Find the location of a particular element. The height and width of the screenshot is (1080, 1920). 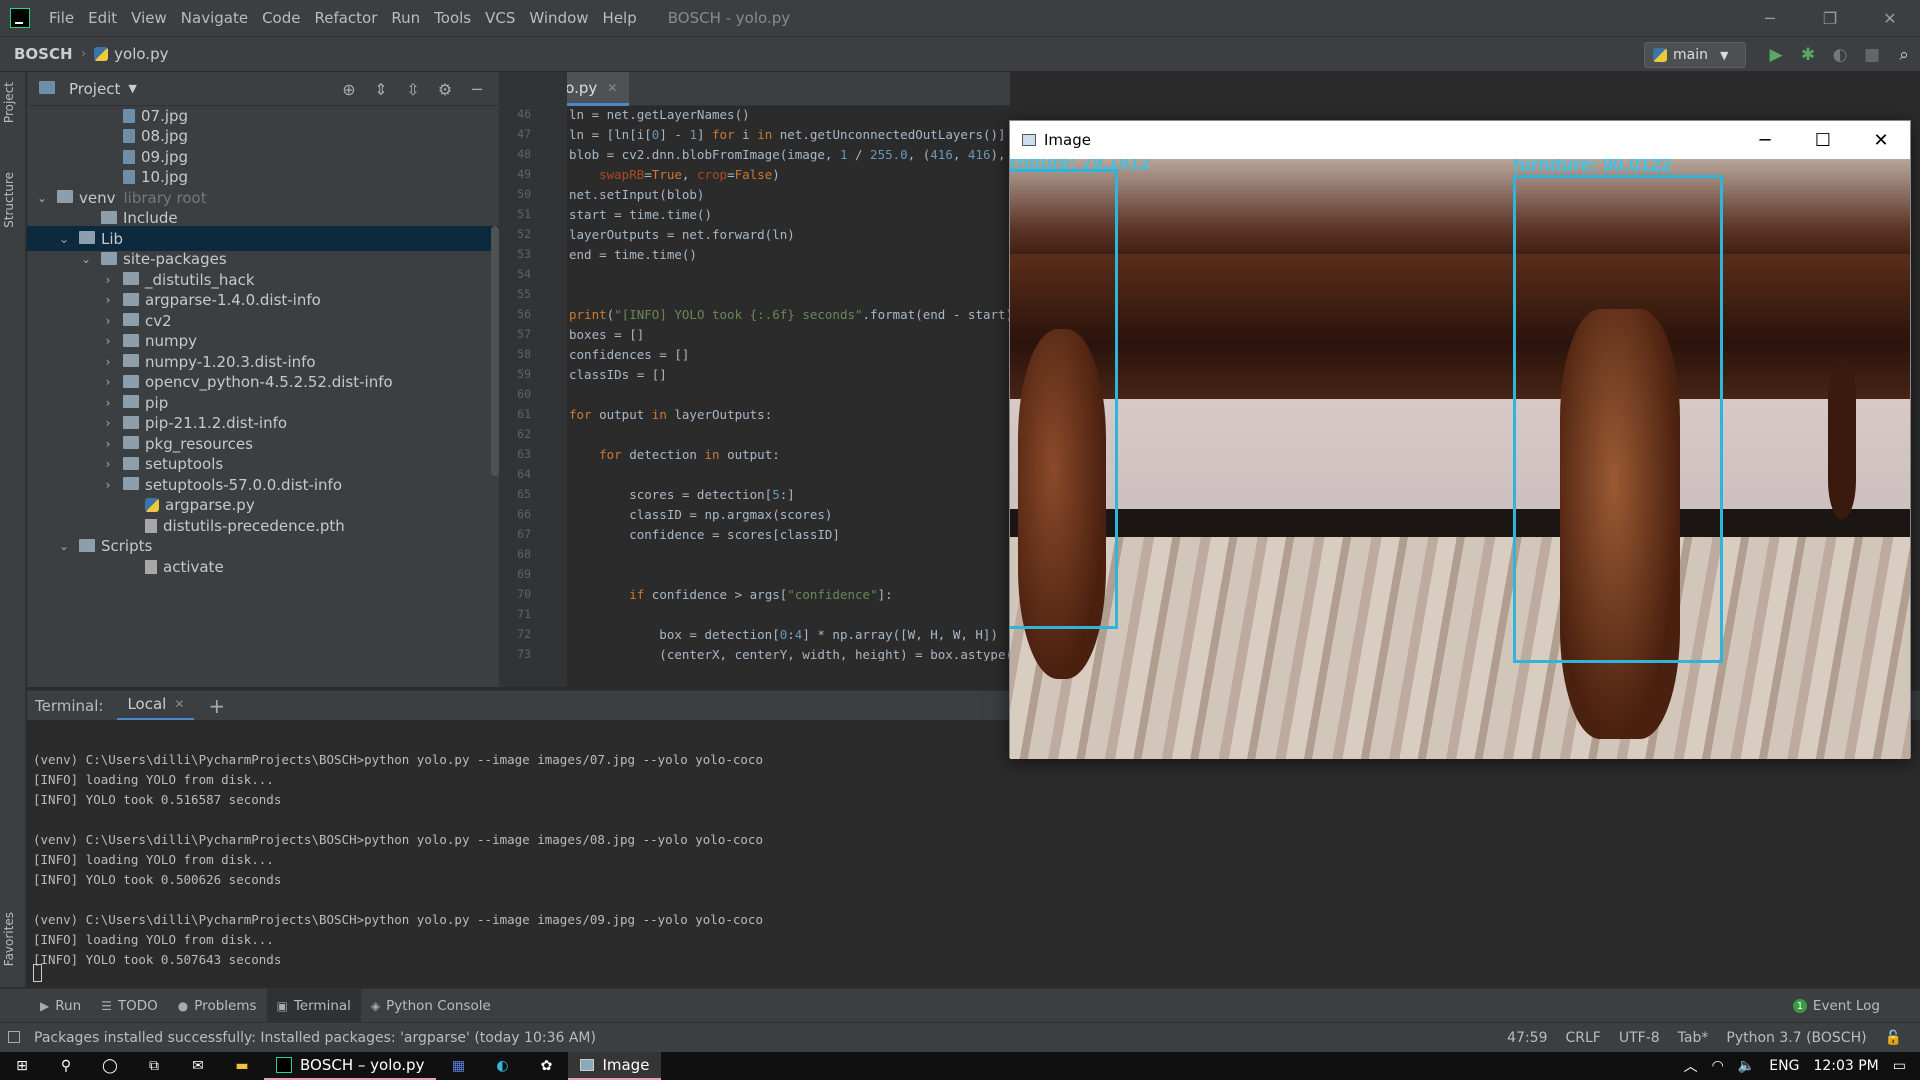

file-encoding: UTF-8 is located at coordinates (1639, 1038).